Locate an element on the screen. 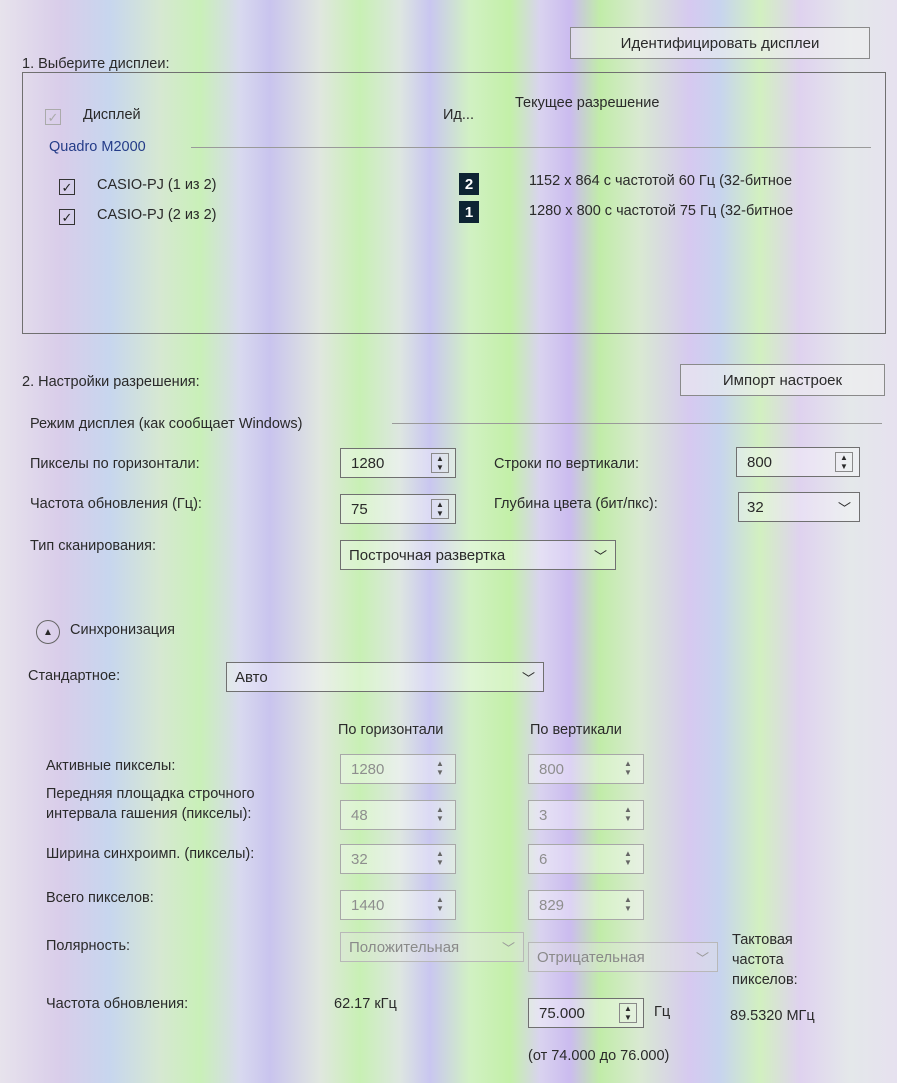  h-pixels-label: Пикселы по горизонтали: is located at coordinates (115, 464).